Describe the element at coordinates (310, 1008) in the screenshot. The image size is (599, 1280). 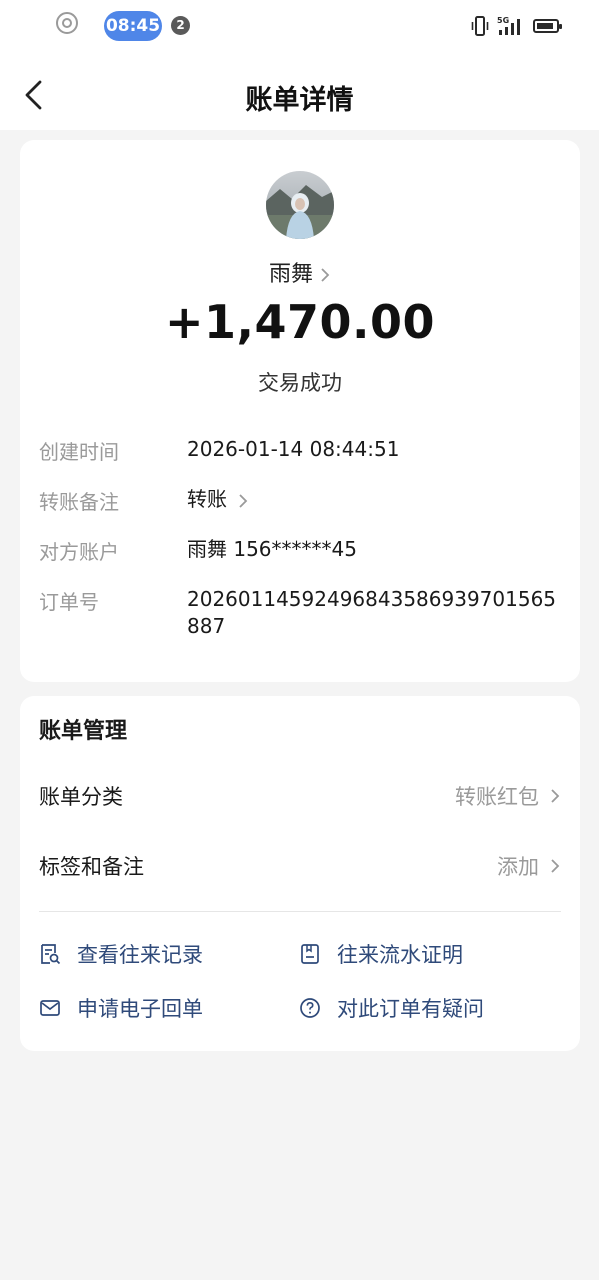
I see `question-circle-icon` at that location.